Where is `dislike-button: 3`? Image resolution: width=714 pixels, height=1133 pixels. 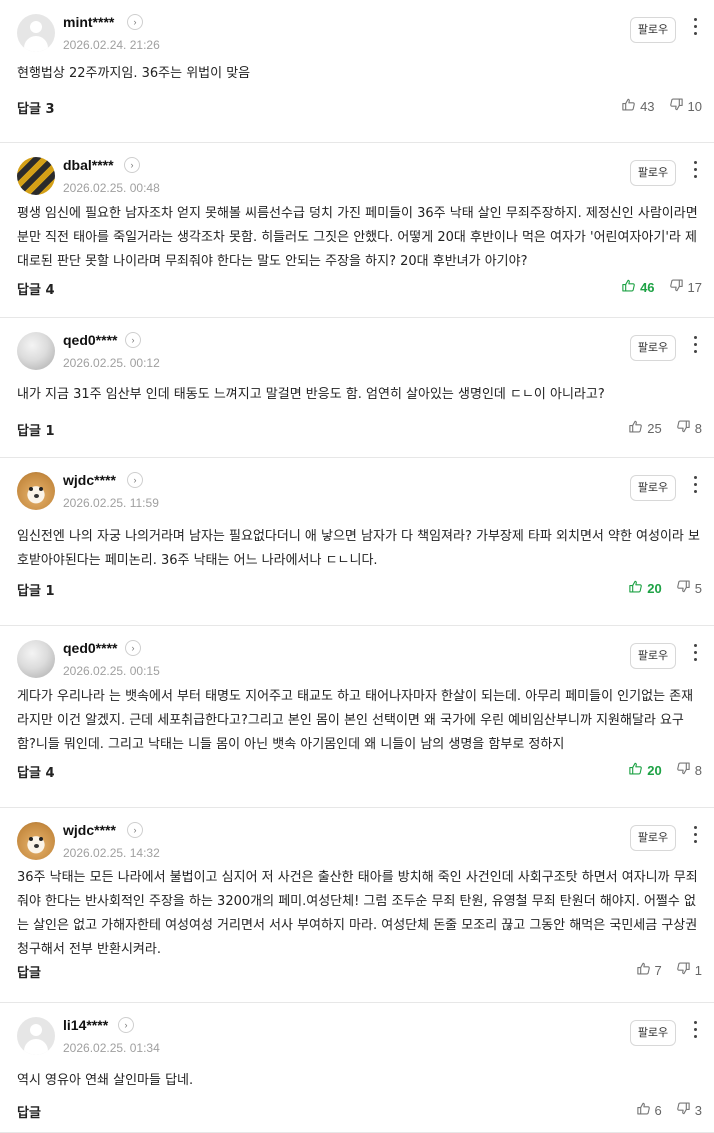 dislike-button: 3 is located at coordinates (689, 1110).